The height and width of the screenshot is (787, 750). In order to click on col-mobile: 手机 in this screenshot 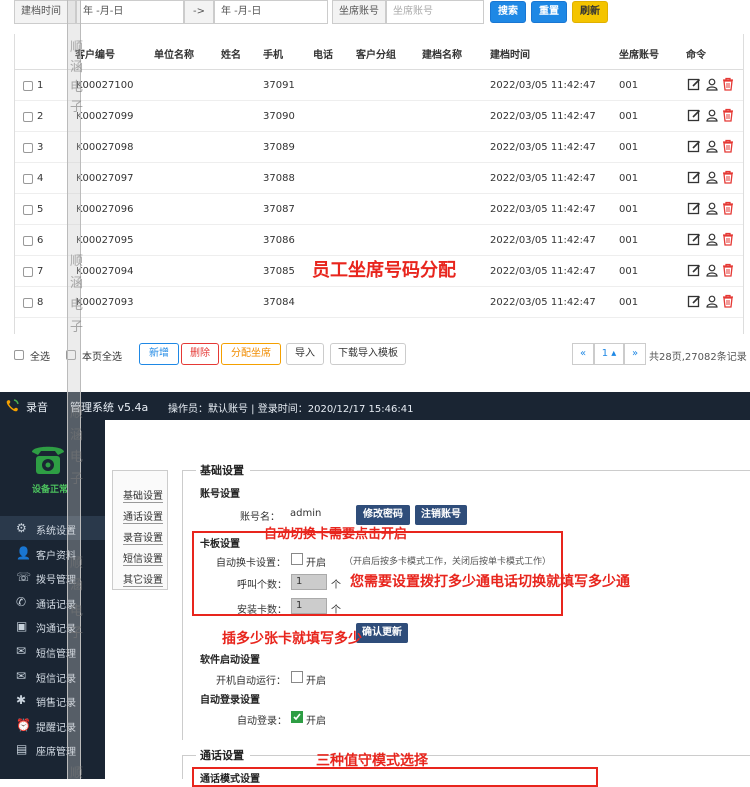, I will do `click(273, 55)`.